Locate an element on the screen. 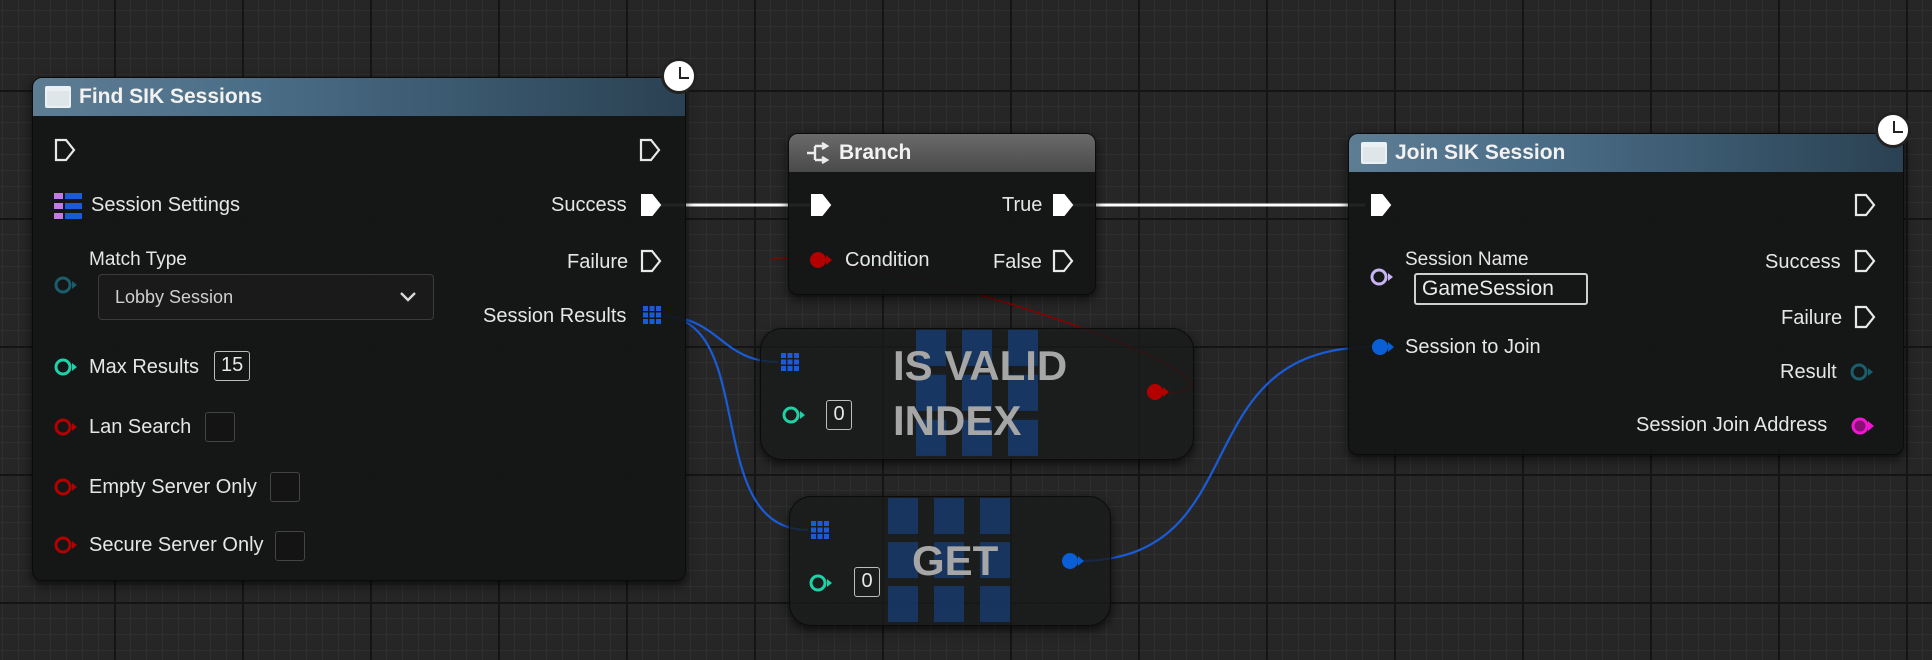 The image size is (1932, 660). isvalid-title-line1: IS VALID is located at coordinates (980, 365).